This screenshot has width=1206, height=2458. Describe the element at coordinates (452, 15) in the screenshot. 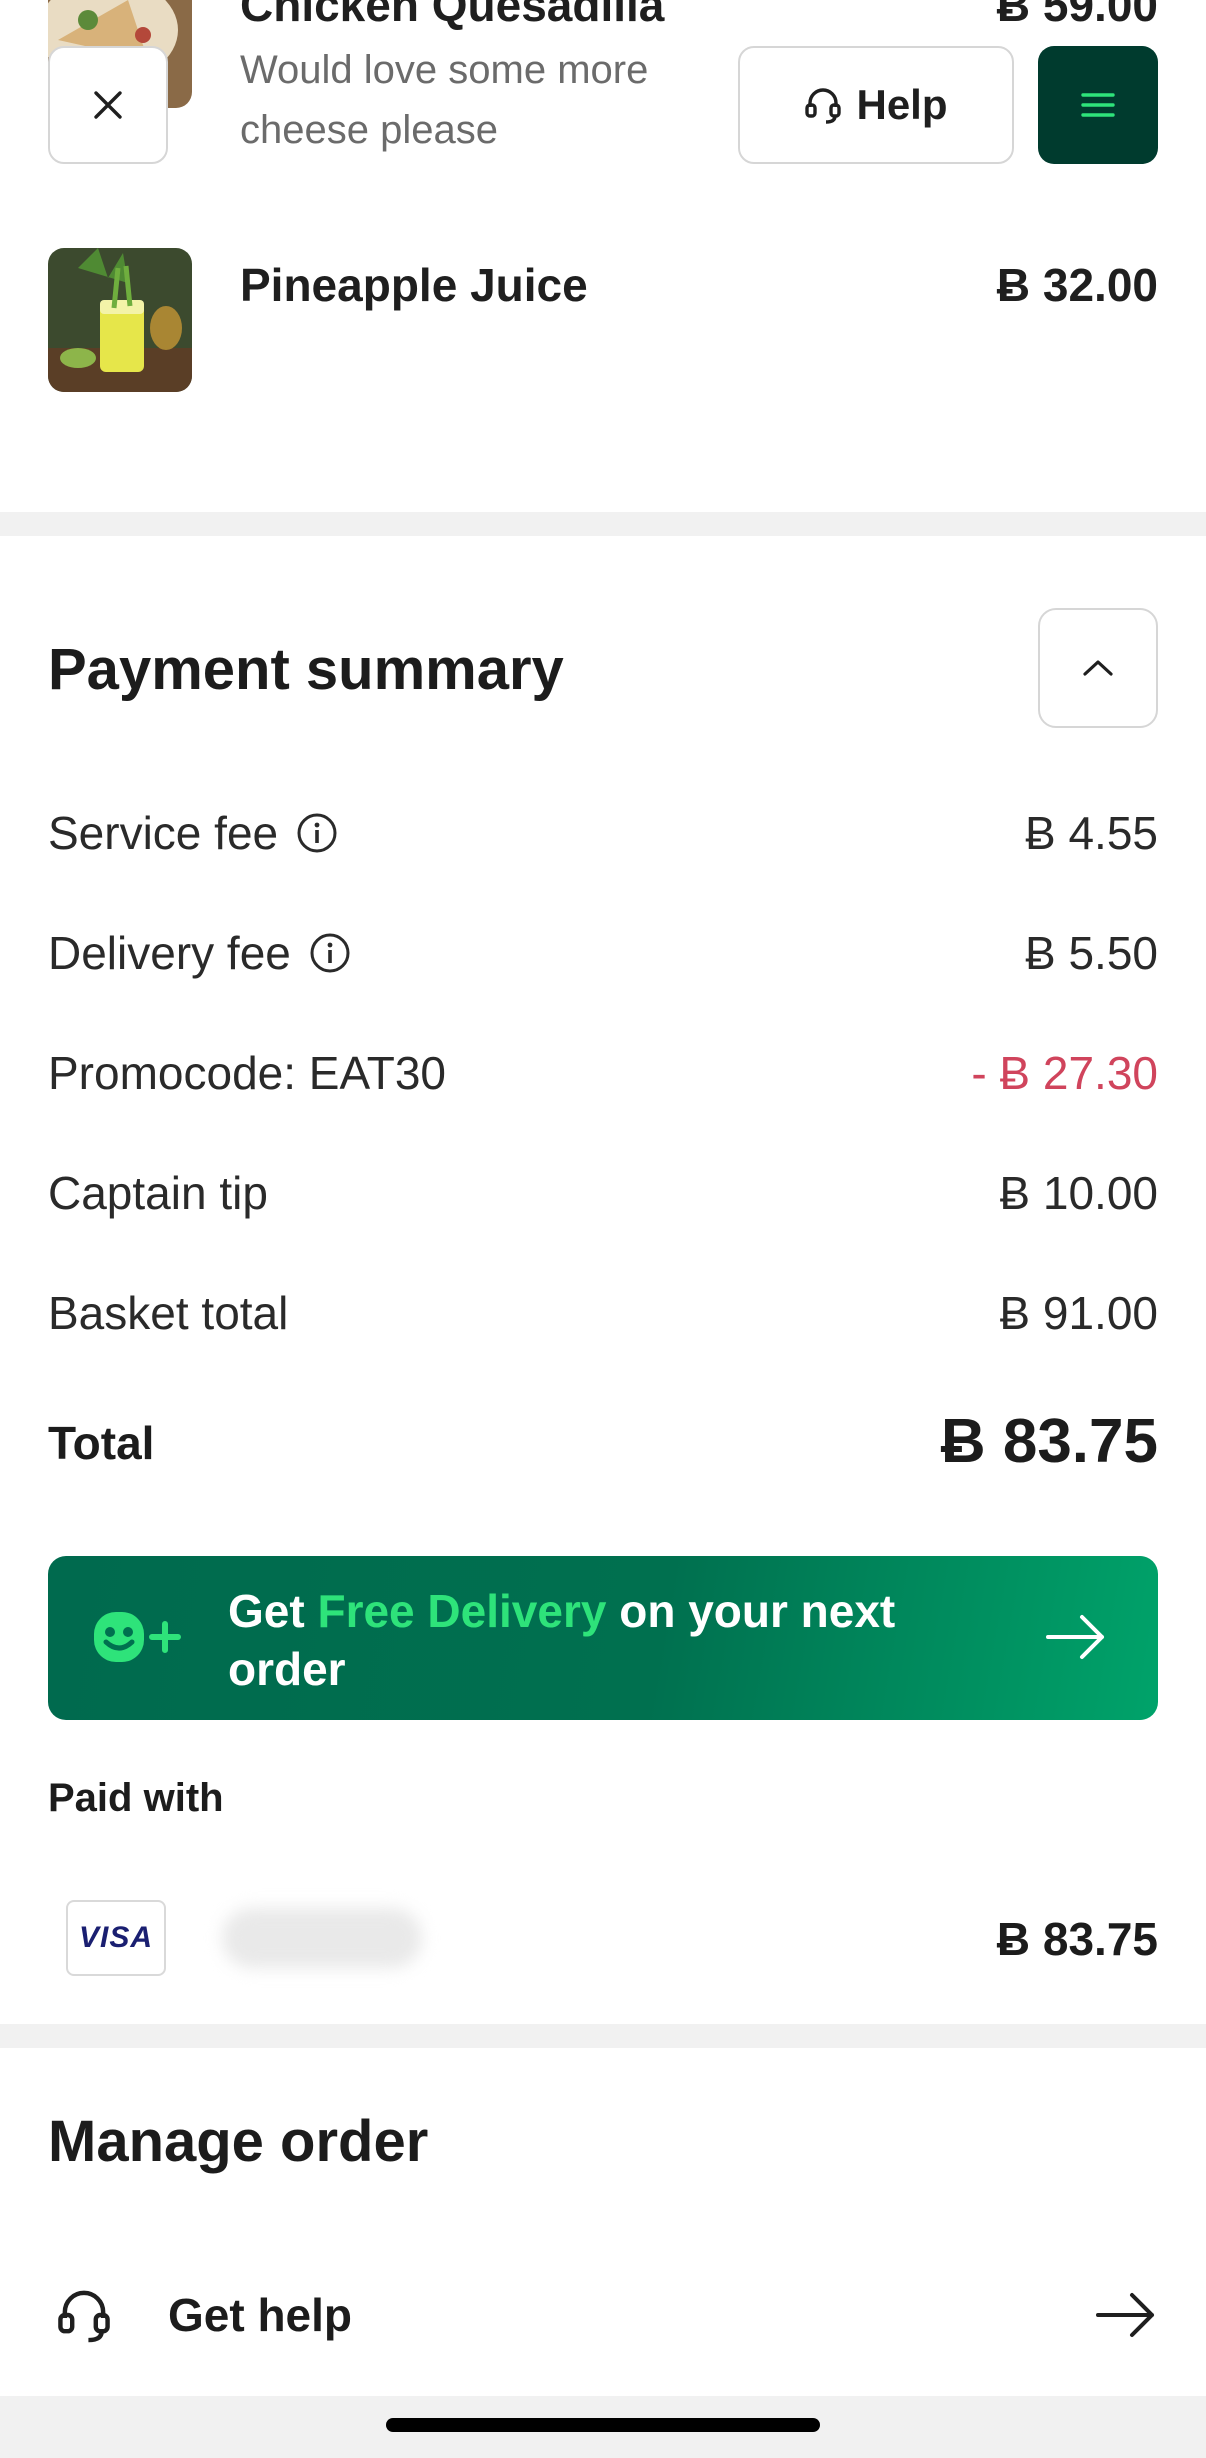

I see `item-name: Chicken Quesadilla` at that location.